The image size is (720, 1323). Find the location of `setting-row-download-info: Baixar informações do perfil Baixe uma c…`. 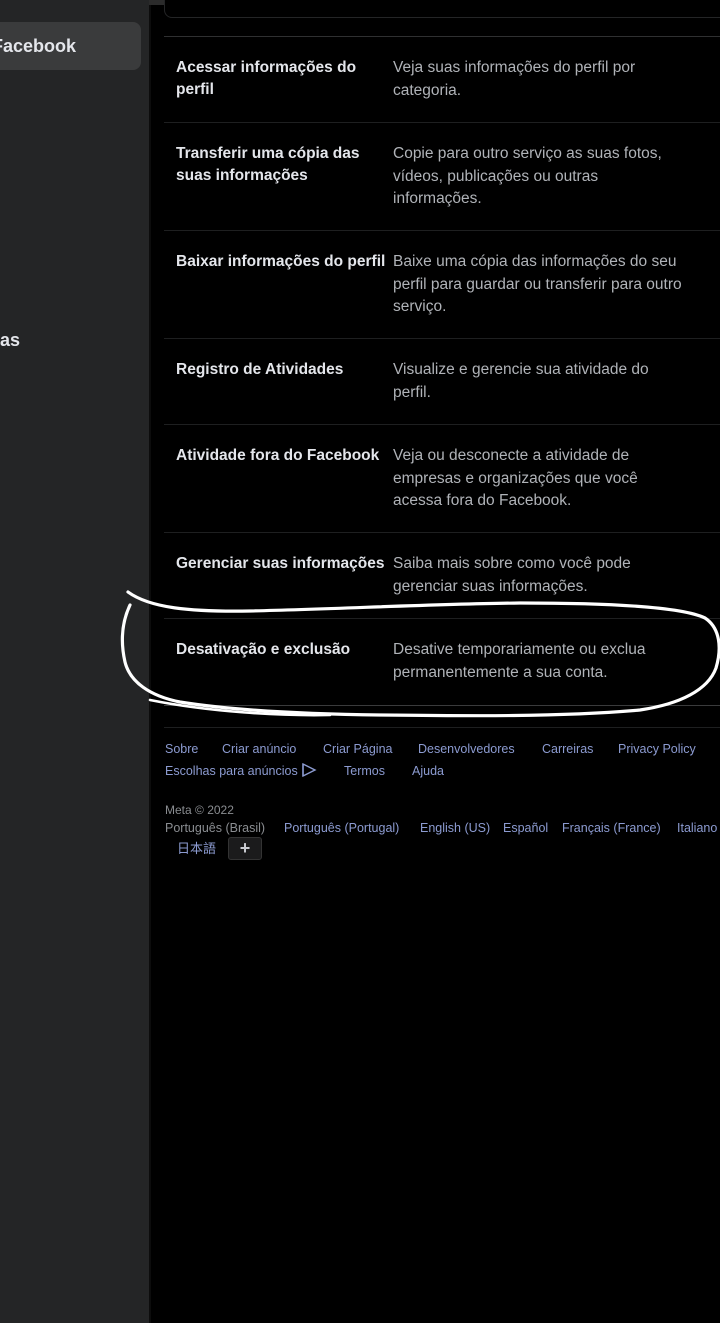

setting-row-download-info: Baixar informações do perfil Baixe uma c… is located at coordinates (442, 294).